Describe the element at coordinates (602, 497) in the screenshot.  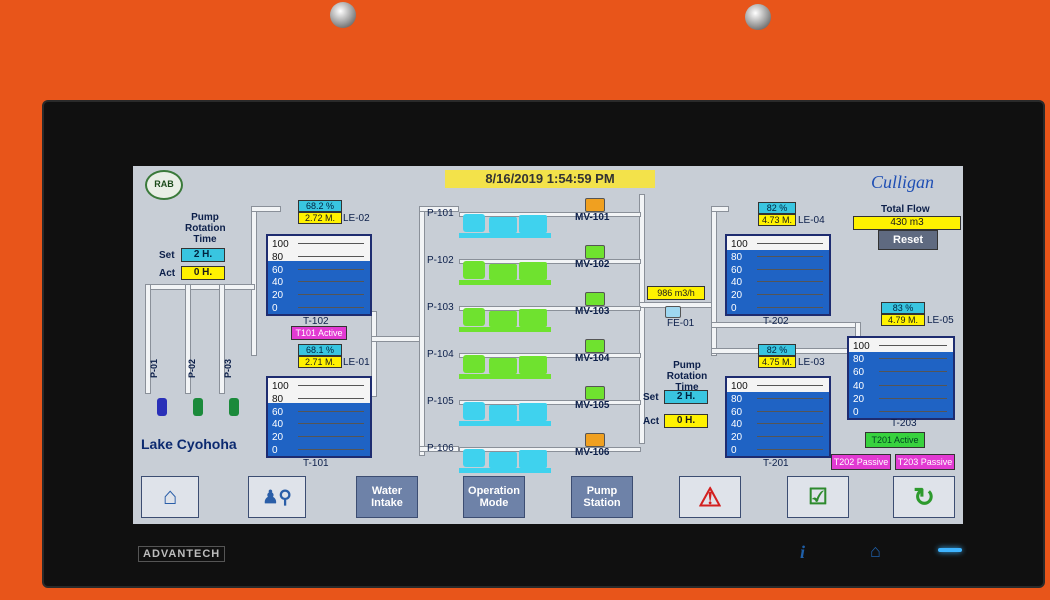
I see `pump-station-button: Pump Station` at that location.